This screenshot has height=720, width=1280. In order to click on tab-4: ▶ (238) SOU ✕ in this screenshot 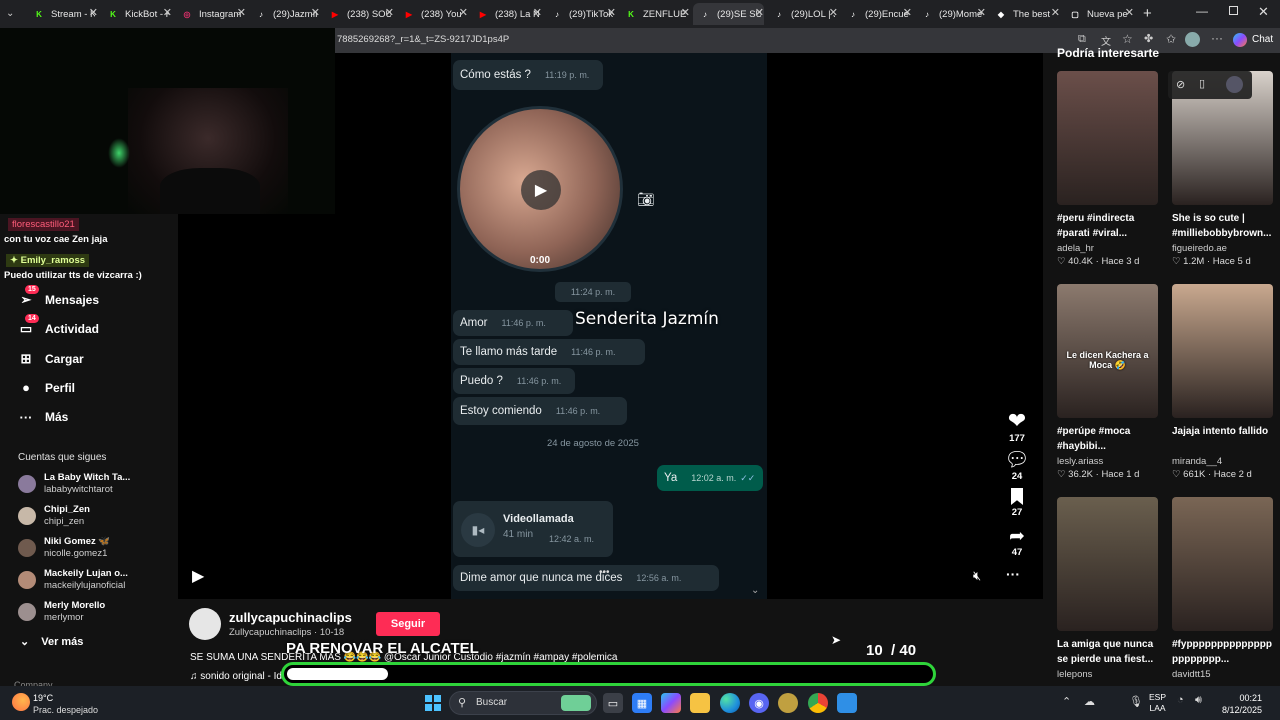, I will do `click(358, 14)`.